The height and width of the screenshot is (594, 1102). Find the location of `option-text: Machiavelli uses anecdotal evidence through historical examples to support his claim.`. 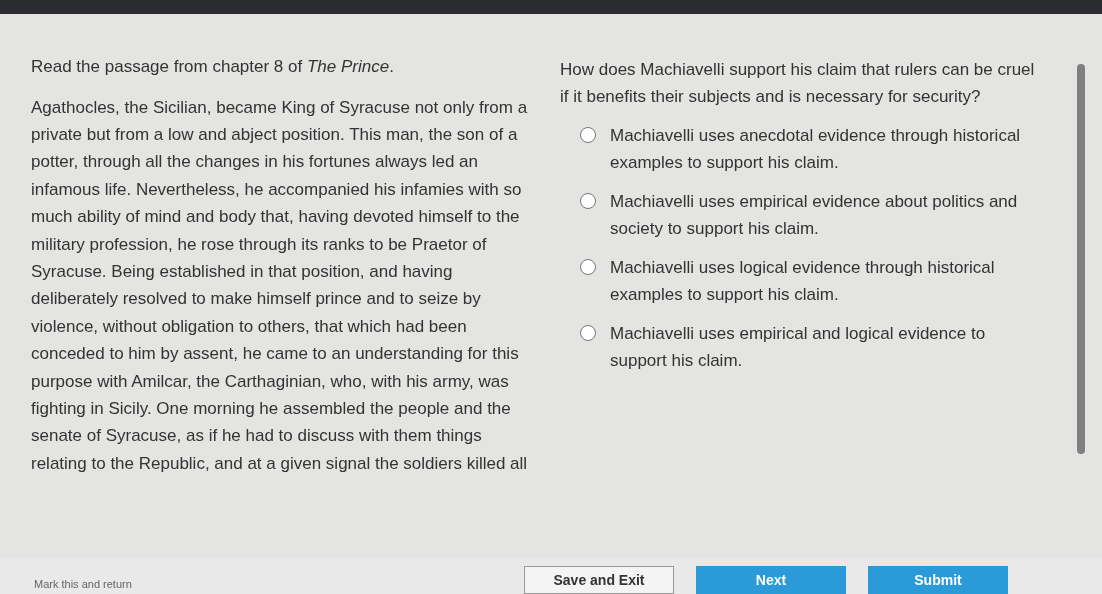

option-text: Machiavelli uses anecdotal evidence through historical examples to support his claim. is located at coordinates (825, 149).